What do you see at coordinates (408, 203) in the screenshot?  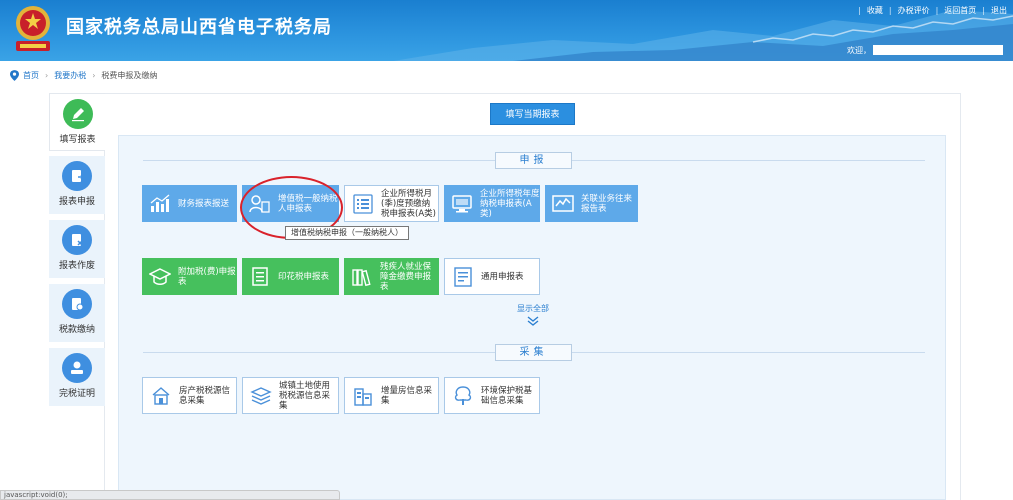 I see `card-label: 企业所得税月(季)度预缴纳税申报表(A类)` at bounding box center [408, 203].